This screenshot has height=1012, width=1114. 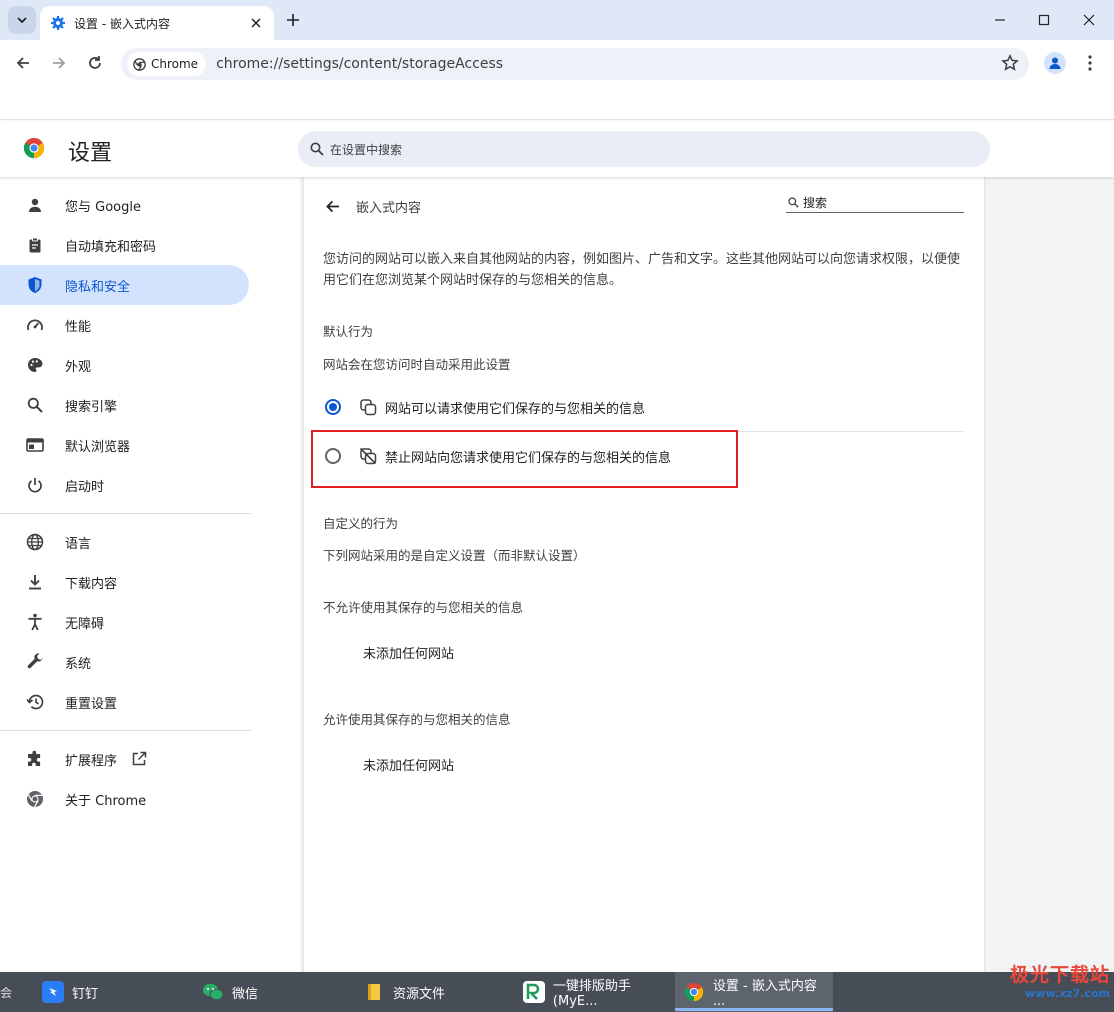 What do you see at coordinates (35, 325) in the screenshot?
I see `speedometer-icon` at bounding box center [35, 325].